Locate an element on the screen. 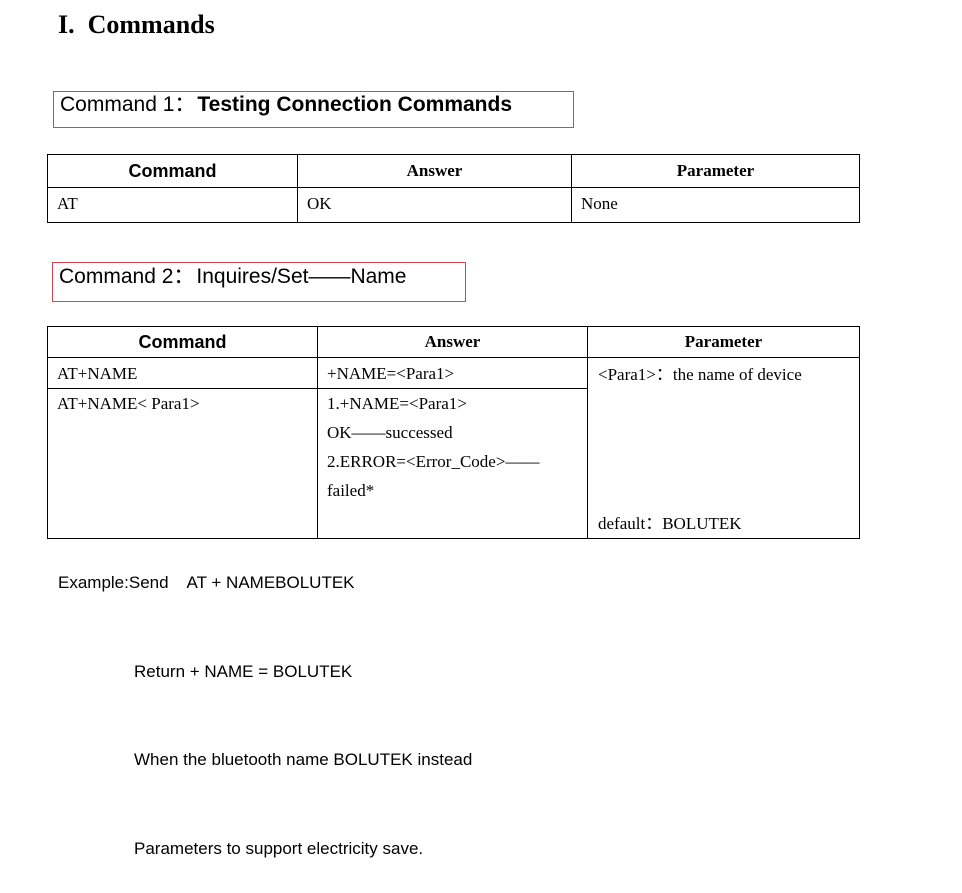  parameter-cell: None is located at coordinates (715, 205).